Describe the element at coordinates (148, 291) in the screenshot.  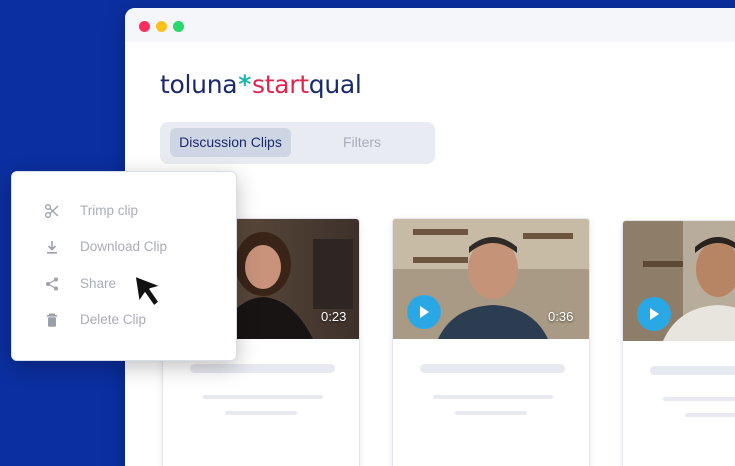
I see `mouse-cursor-icon` at that location.